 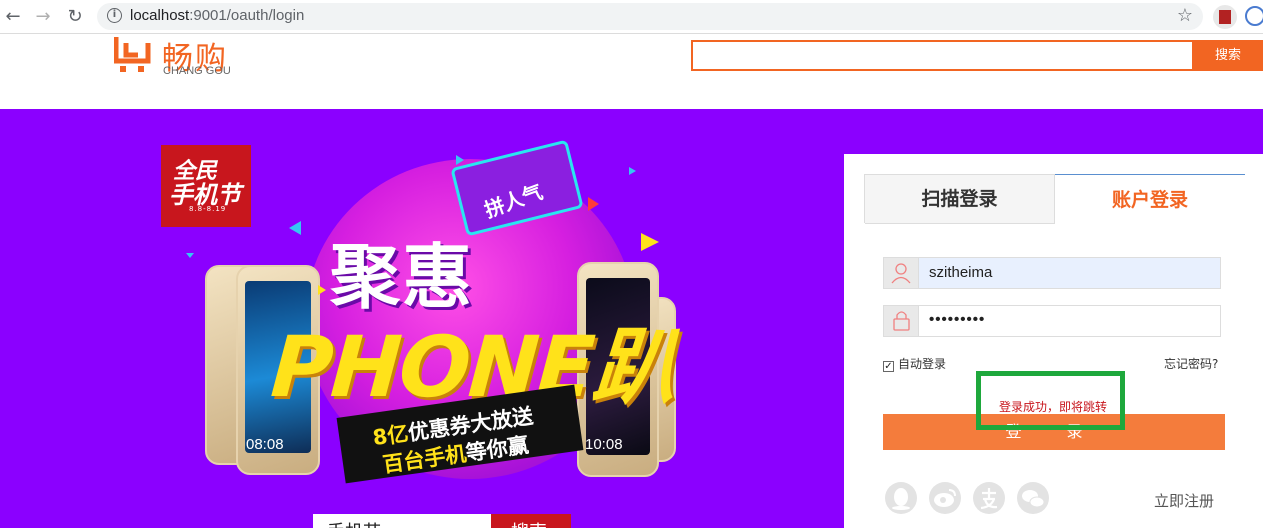 I want to click on cart-logo-icon, so click(x=133, y=55).